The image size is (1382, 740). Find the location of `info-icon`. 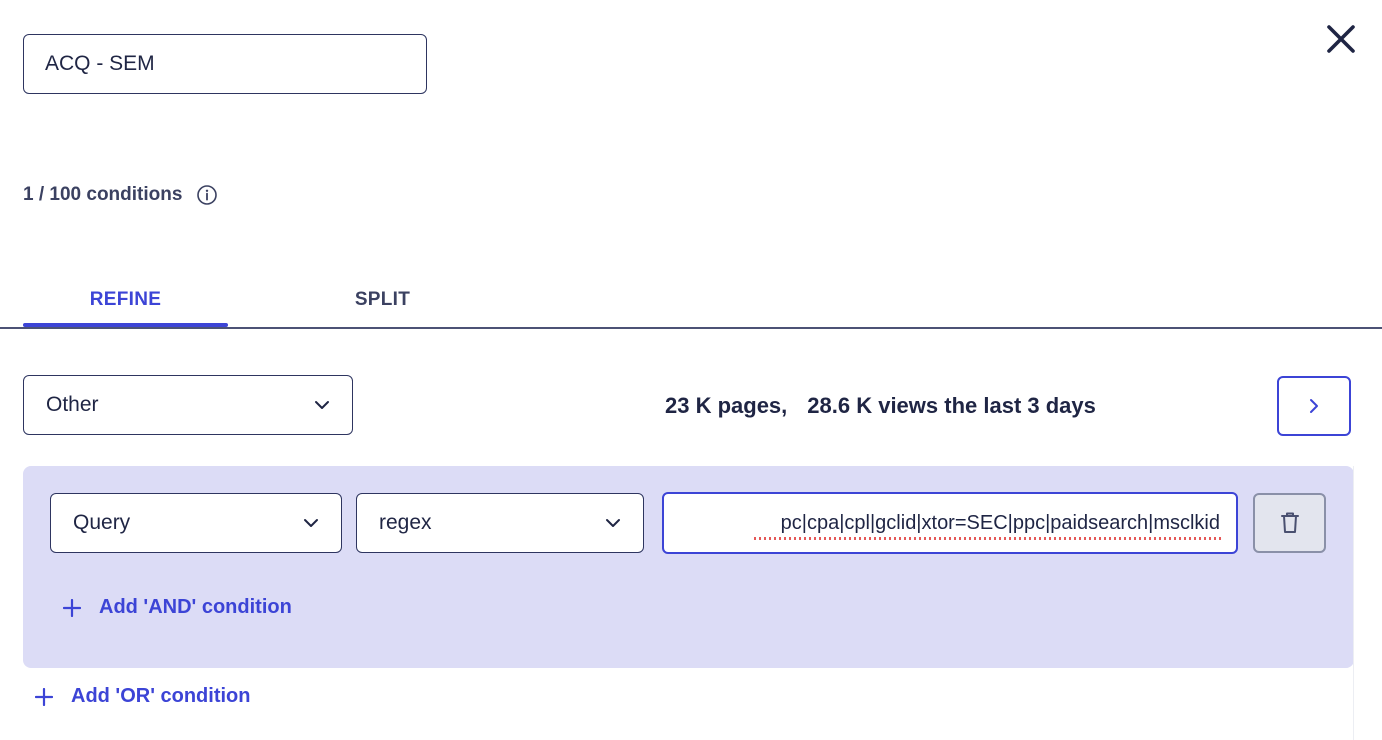

info-icon is located at coordinates (207, 195).